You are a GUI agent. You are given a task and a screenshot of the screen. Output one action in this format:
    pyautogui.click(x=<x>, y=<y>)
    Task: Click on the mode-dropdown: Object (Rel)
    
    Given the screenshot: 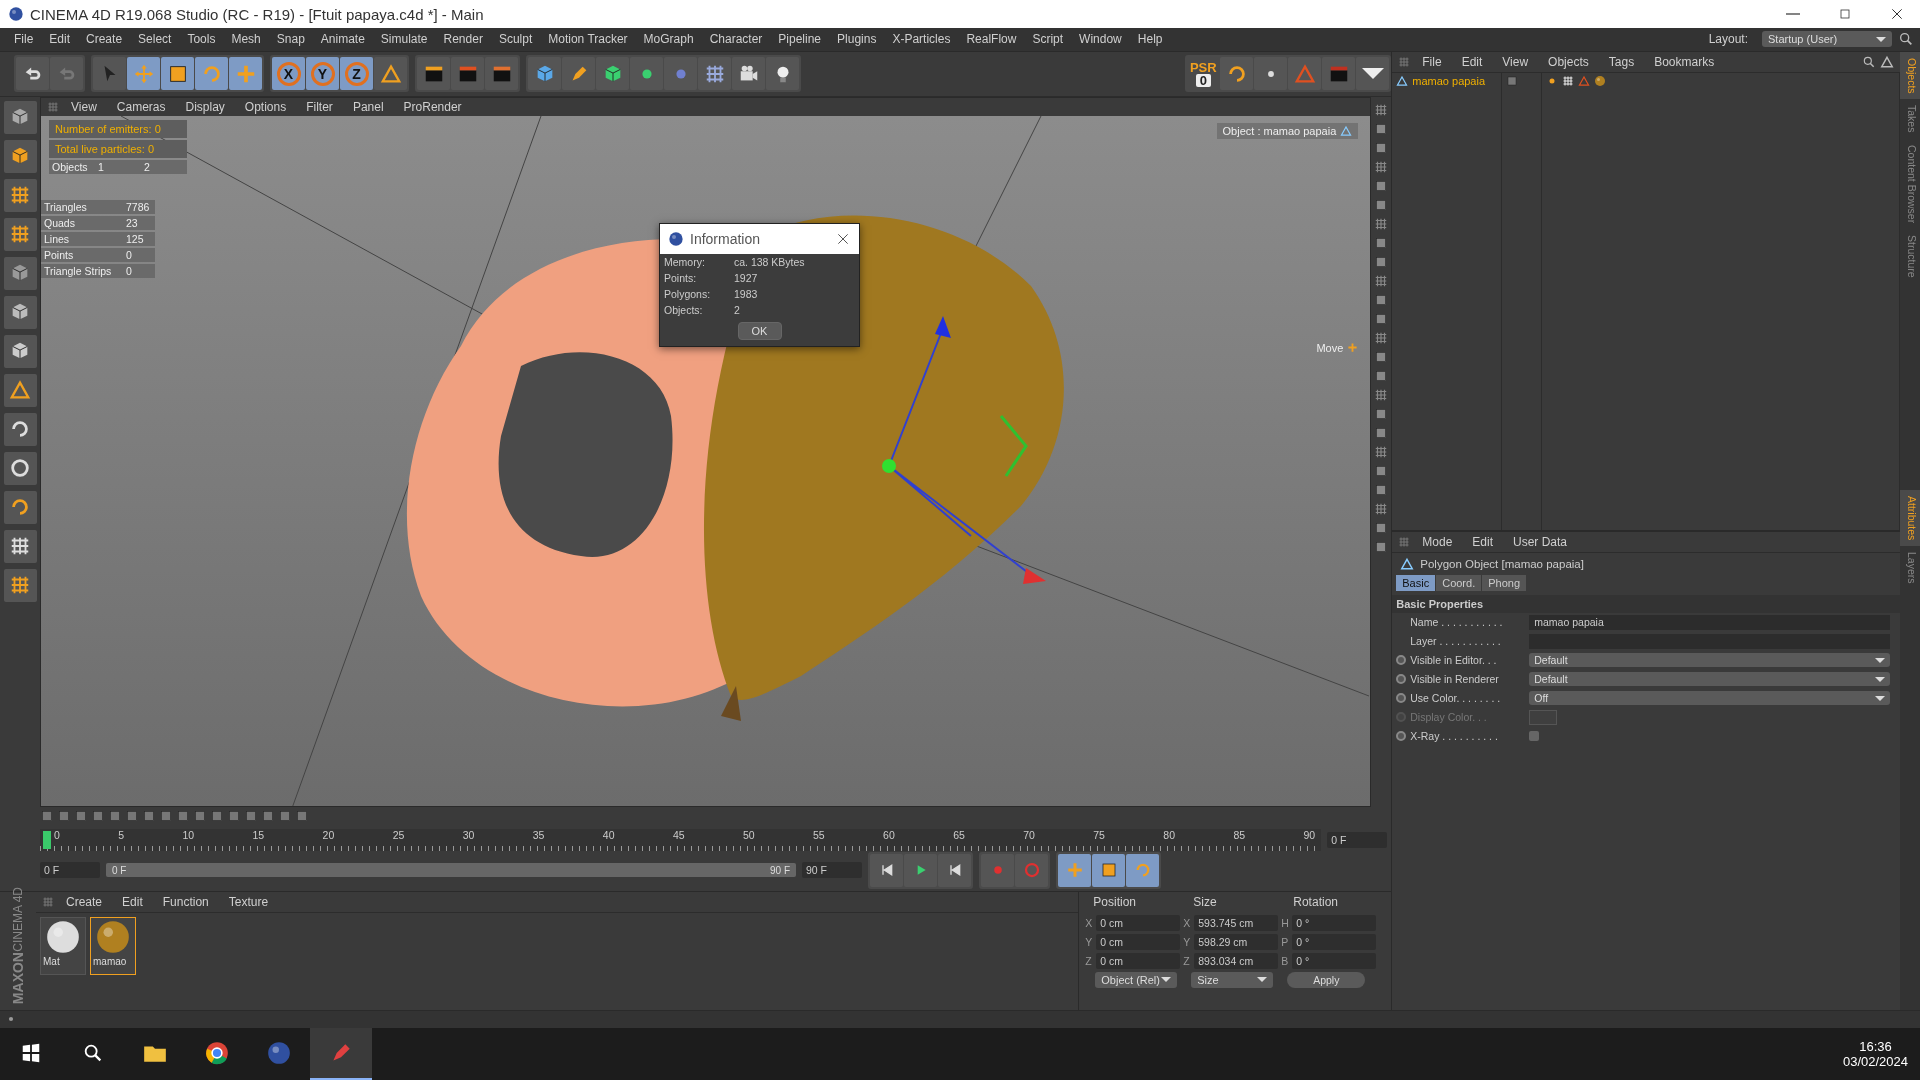 What is the action you would take?
    pyautogui.click(x=1136, y=979)
    